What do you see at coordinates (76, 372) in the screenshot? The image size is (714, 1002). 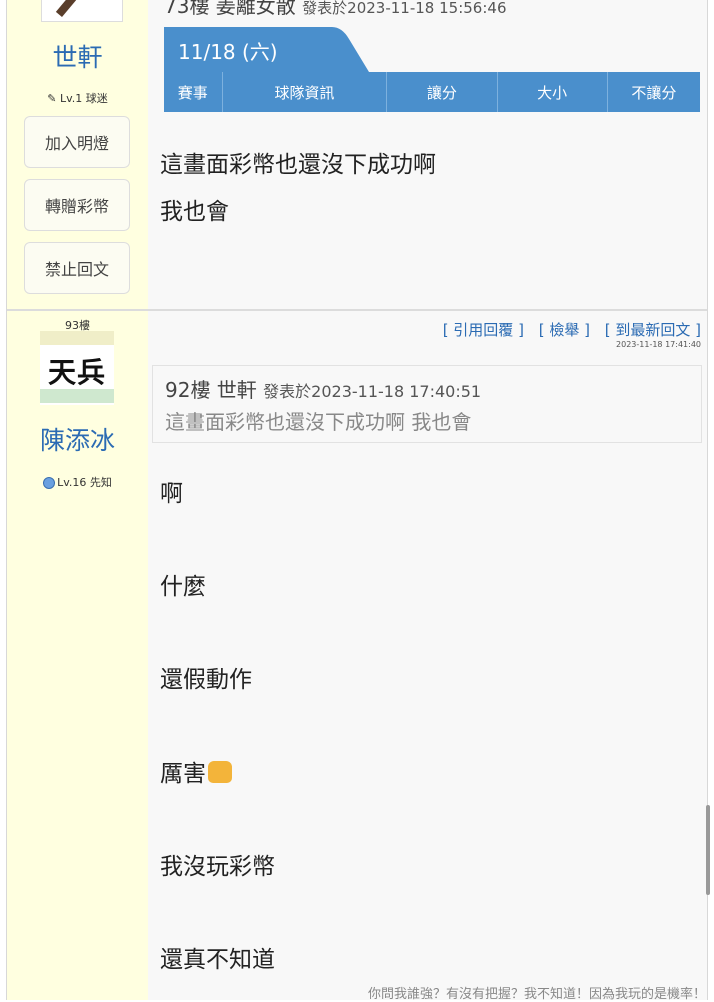 I see `avatar-text: 天兵` at bounding box center [76, 372].